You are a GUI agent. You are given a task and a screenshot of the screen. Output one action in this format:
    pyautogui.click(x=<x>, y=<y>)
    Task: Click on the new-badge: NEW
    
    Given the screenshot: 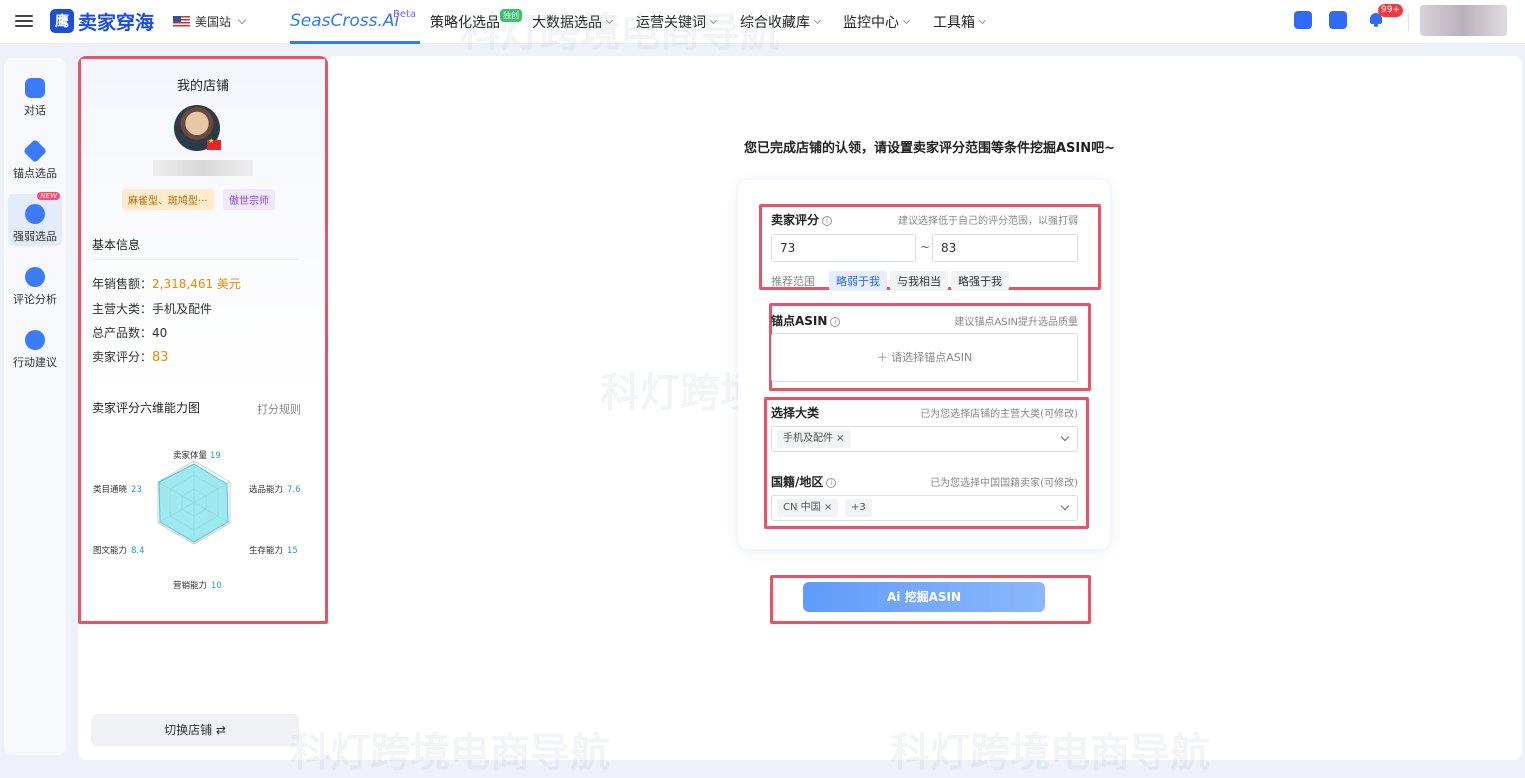 What is the action you would take?
    pyautogui.click(x=48, y=196)
    